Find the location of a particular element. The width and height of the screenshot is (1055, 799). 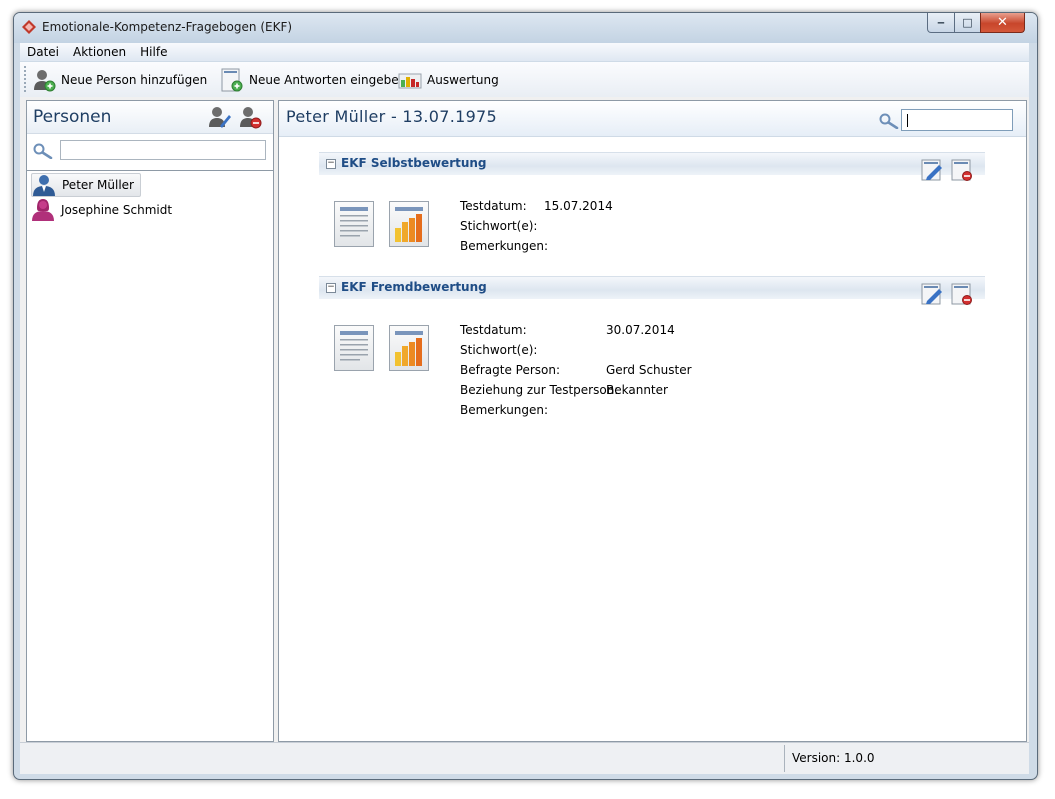

close-button: ✕ is located at coordinates (1002, 23).